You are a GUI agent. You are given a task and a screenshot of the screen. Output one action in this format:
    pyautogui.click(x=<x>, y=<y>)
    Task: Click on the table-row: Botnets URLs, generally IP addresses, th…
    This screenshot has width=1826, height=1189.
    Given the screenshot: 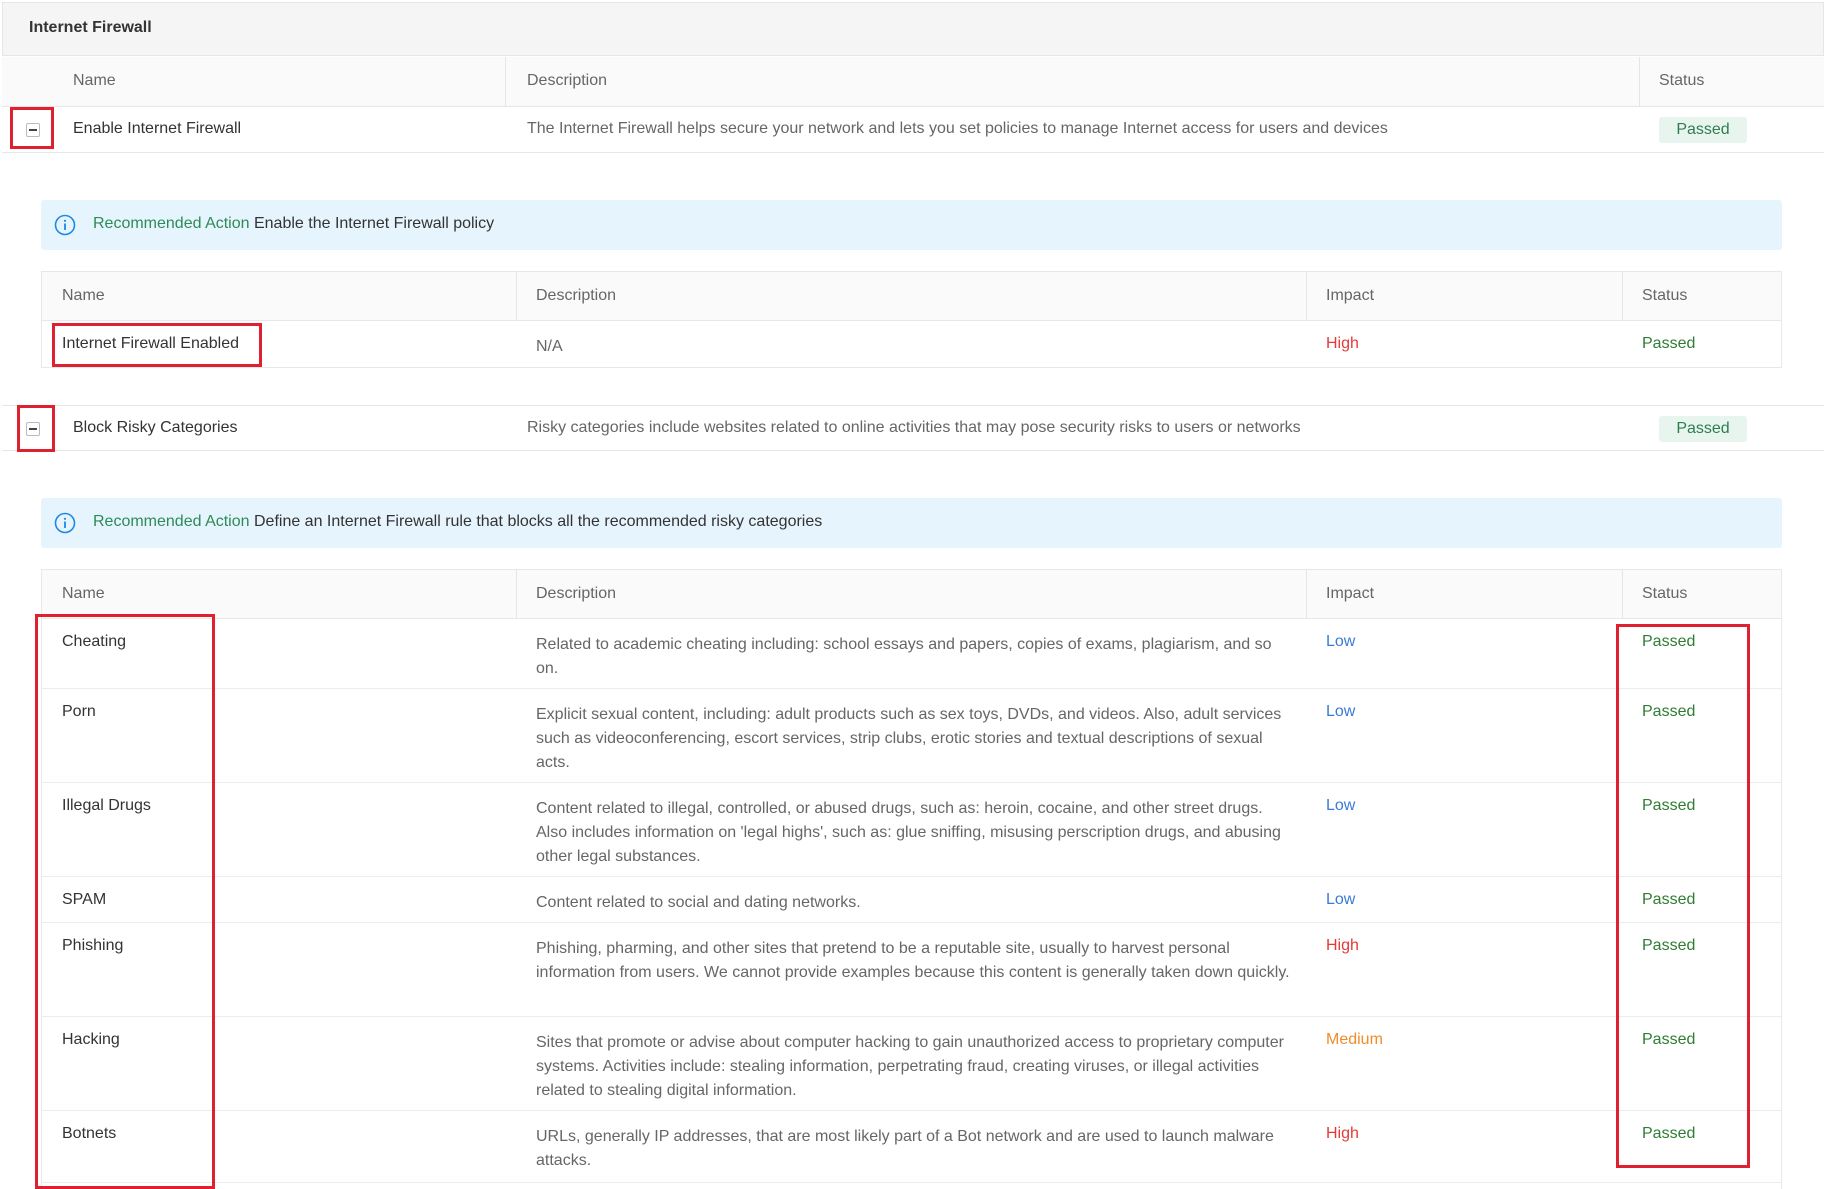 What is the action you would take?
    pyautogui.click(x=911, y=1147)
    